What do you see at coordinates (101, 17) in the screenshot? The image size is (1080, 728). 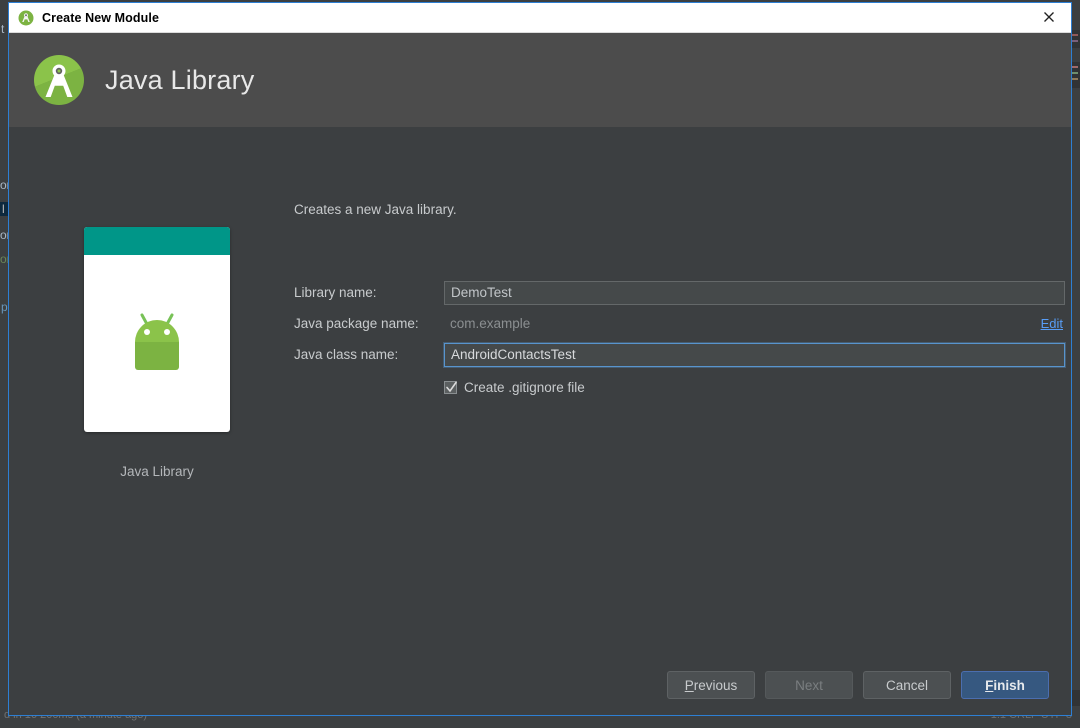 I see `dialog-title: Create New Module` at bounding box center [101, 17].